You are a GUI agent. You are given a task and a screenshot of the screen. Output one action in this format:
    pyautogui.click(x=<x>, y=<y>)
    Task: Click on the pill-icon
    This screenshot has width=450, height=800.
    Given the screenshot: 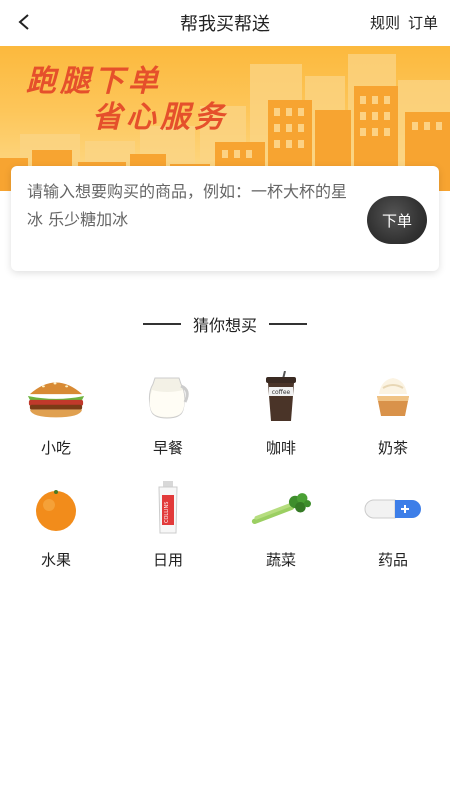 What is the action you would take?
    pyautogui.click(x=392, y=509)
    